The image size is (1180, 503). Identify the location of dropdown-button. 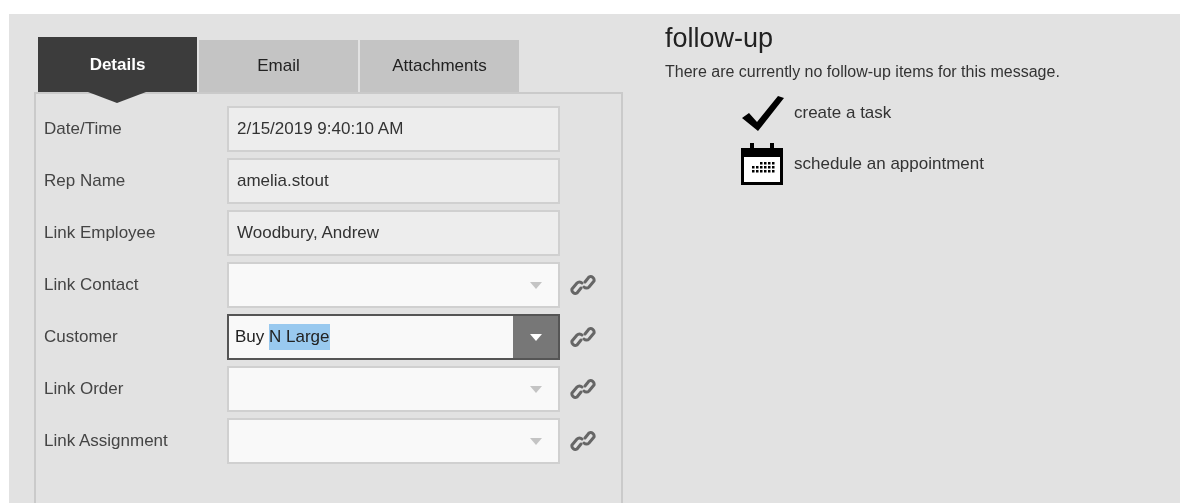
(535, 337).